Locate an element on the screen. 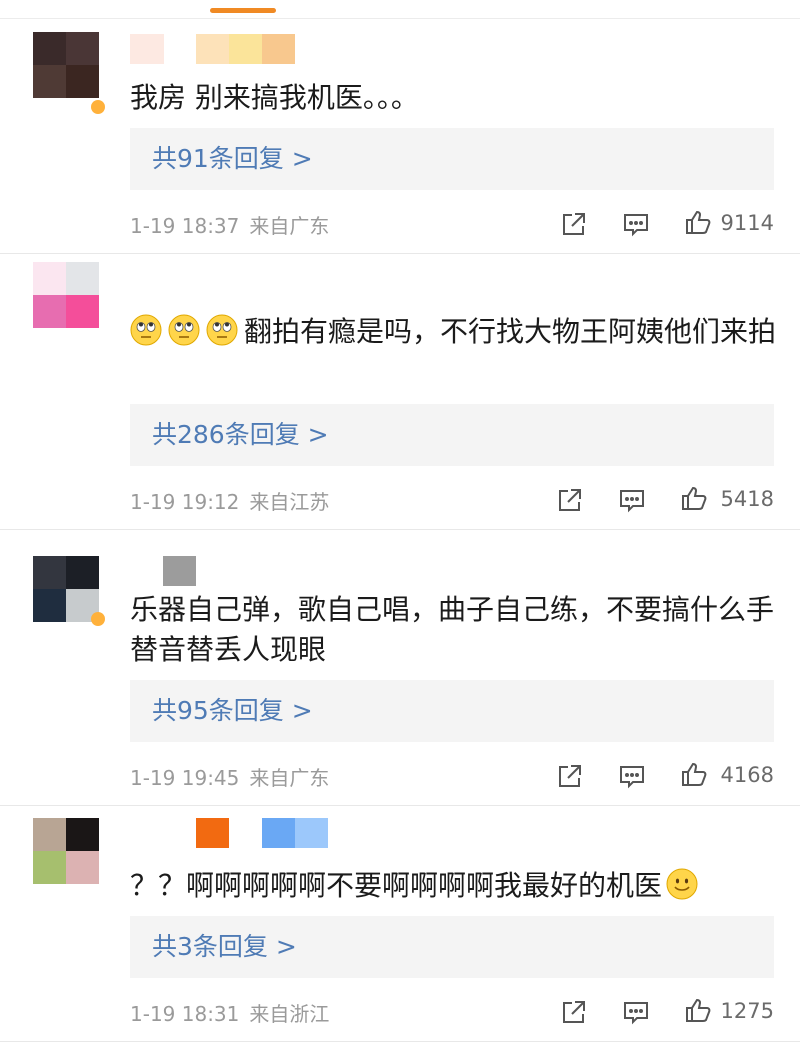  comment-text: 翻拍有瘾是吗，不行找大物王阿姨他们来拍 is located at coordinates (455, 332).